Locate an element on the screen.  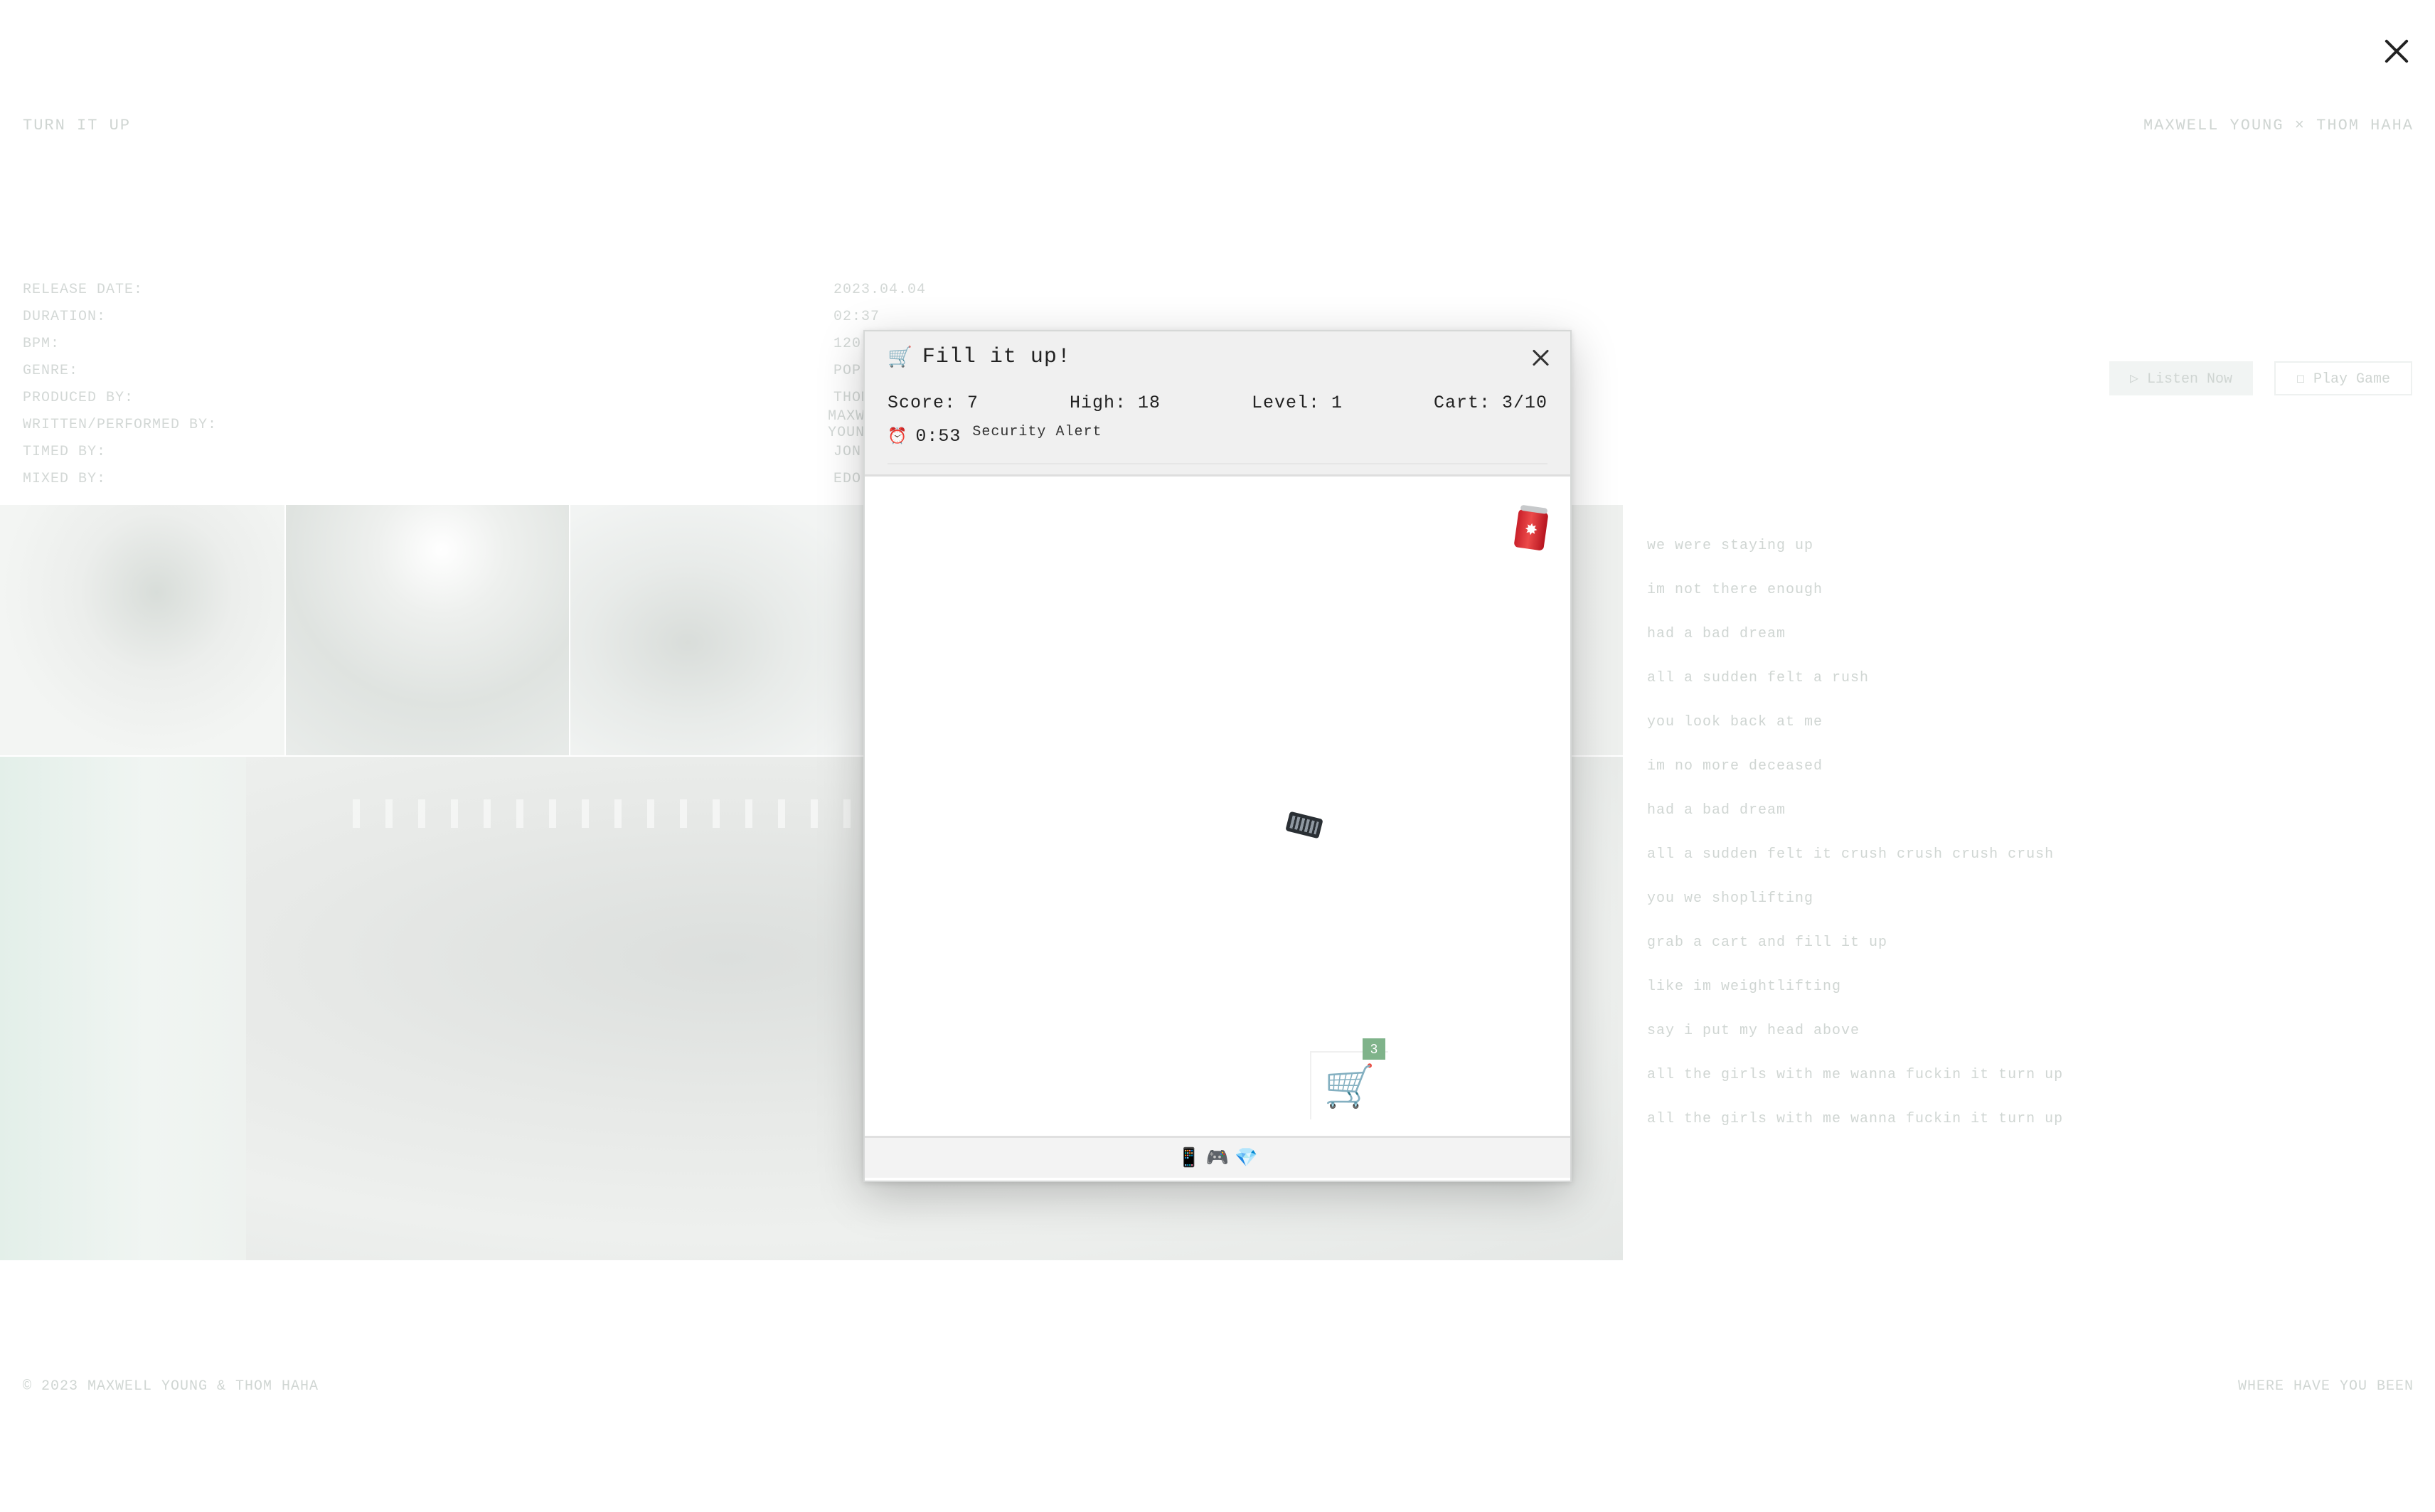
meta-row: DURATION: 02:37 is located at coordinates (451, 316).